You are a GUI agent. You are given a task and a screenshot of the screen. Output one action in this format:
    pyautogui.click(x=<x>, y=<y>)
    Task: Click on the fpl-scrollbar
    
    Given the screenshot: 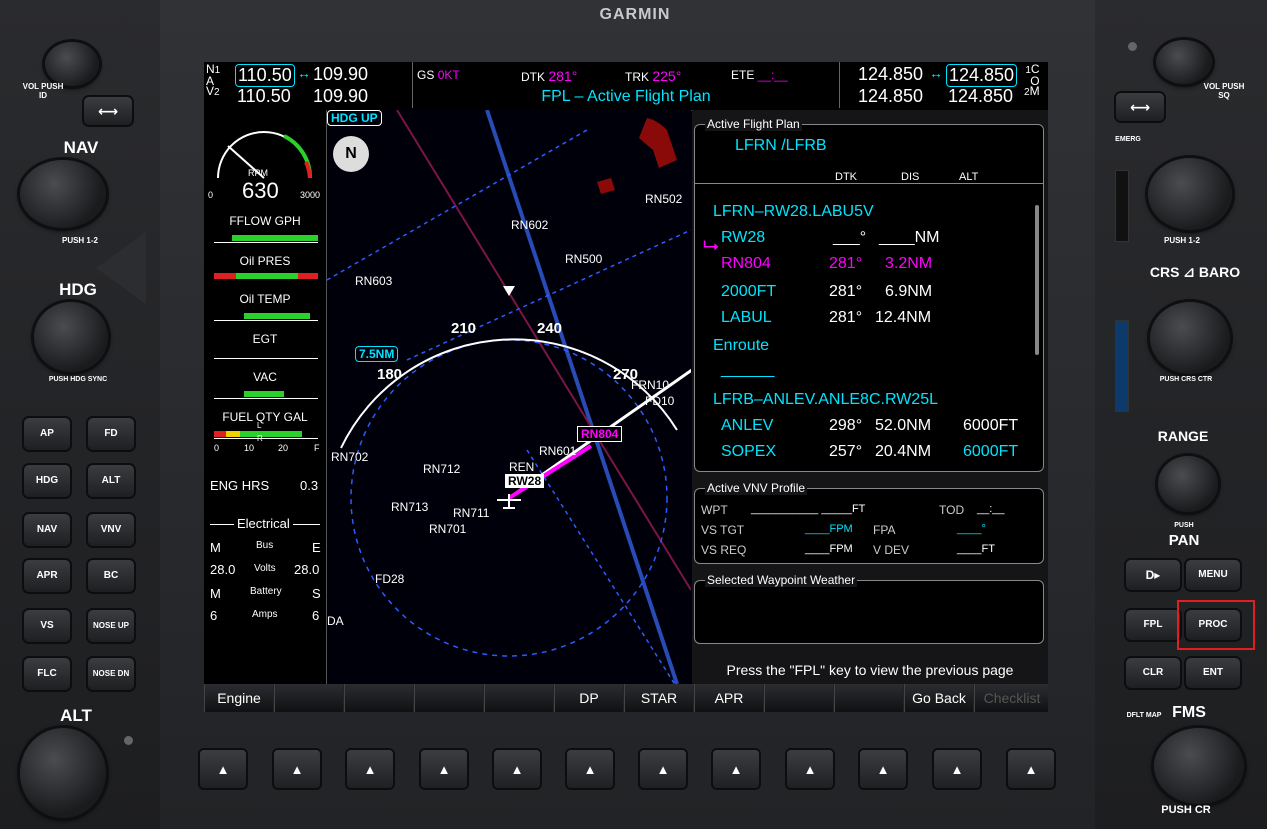 What is the action you would take?
    pyautogui.click(x=1037, y=280)
    